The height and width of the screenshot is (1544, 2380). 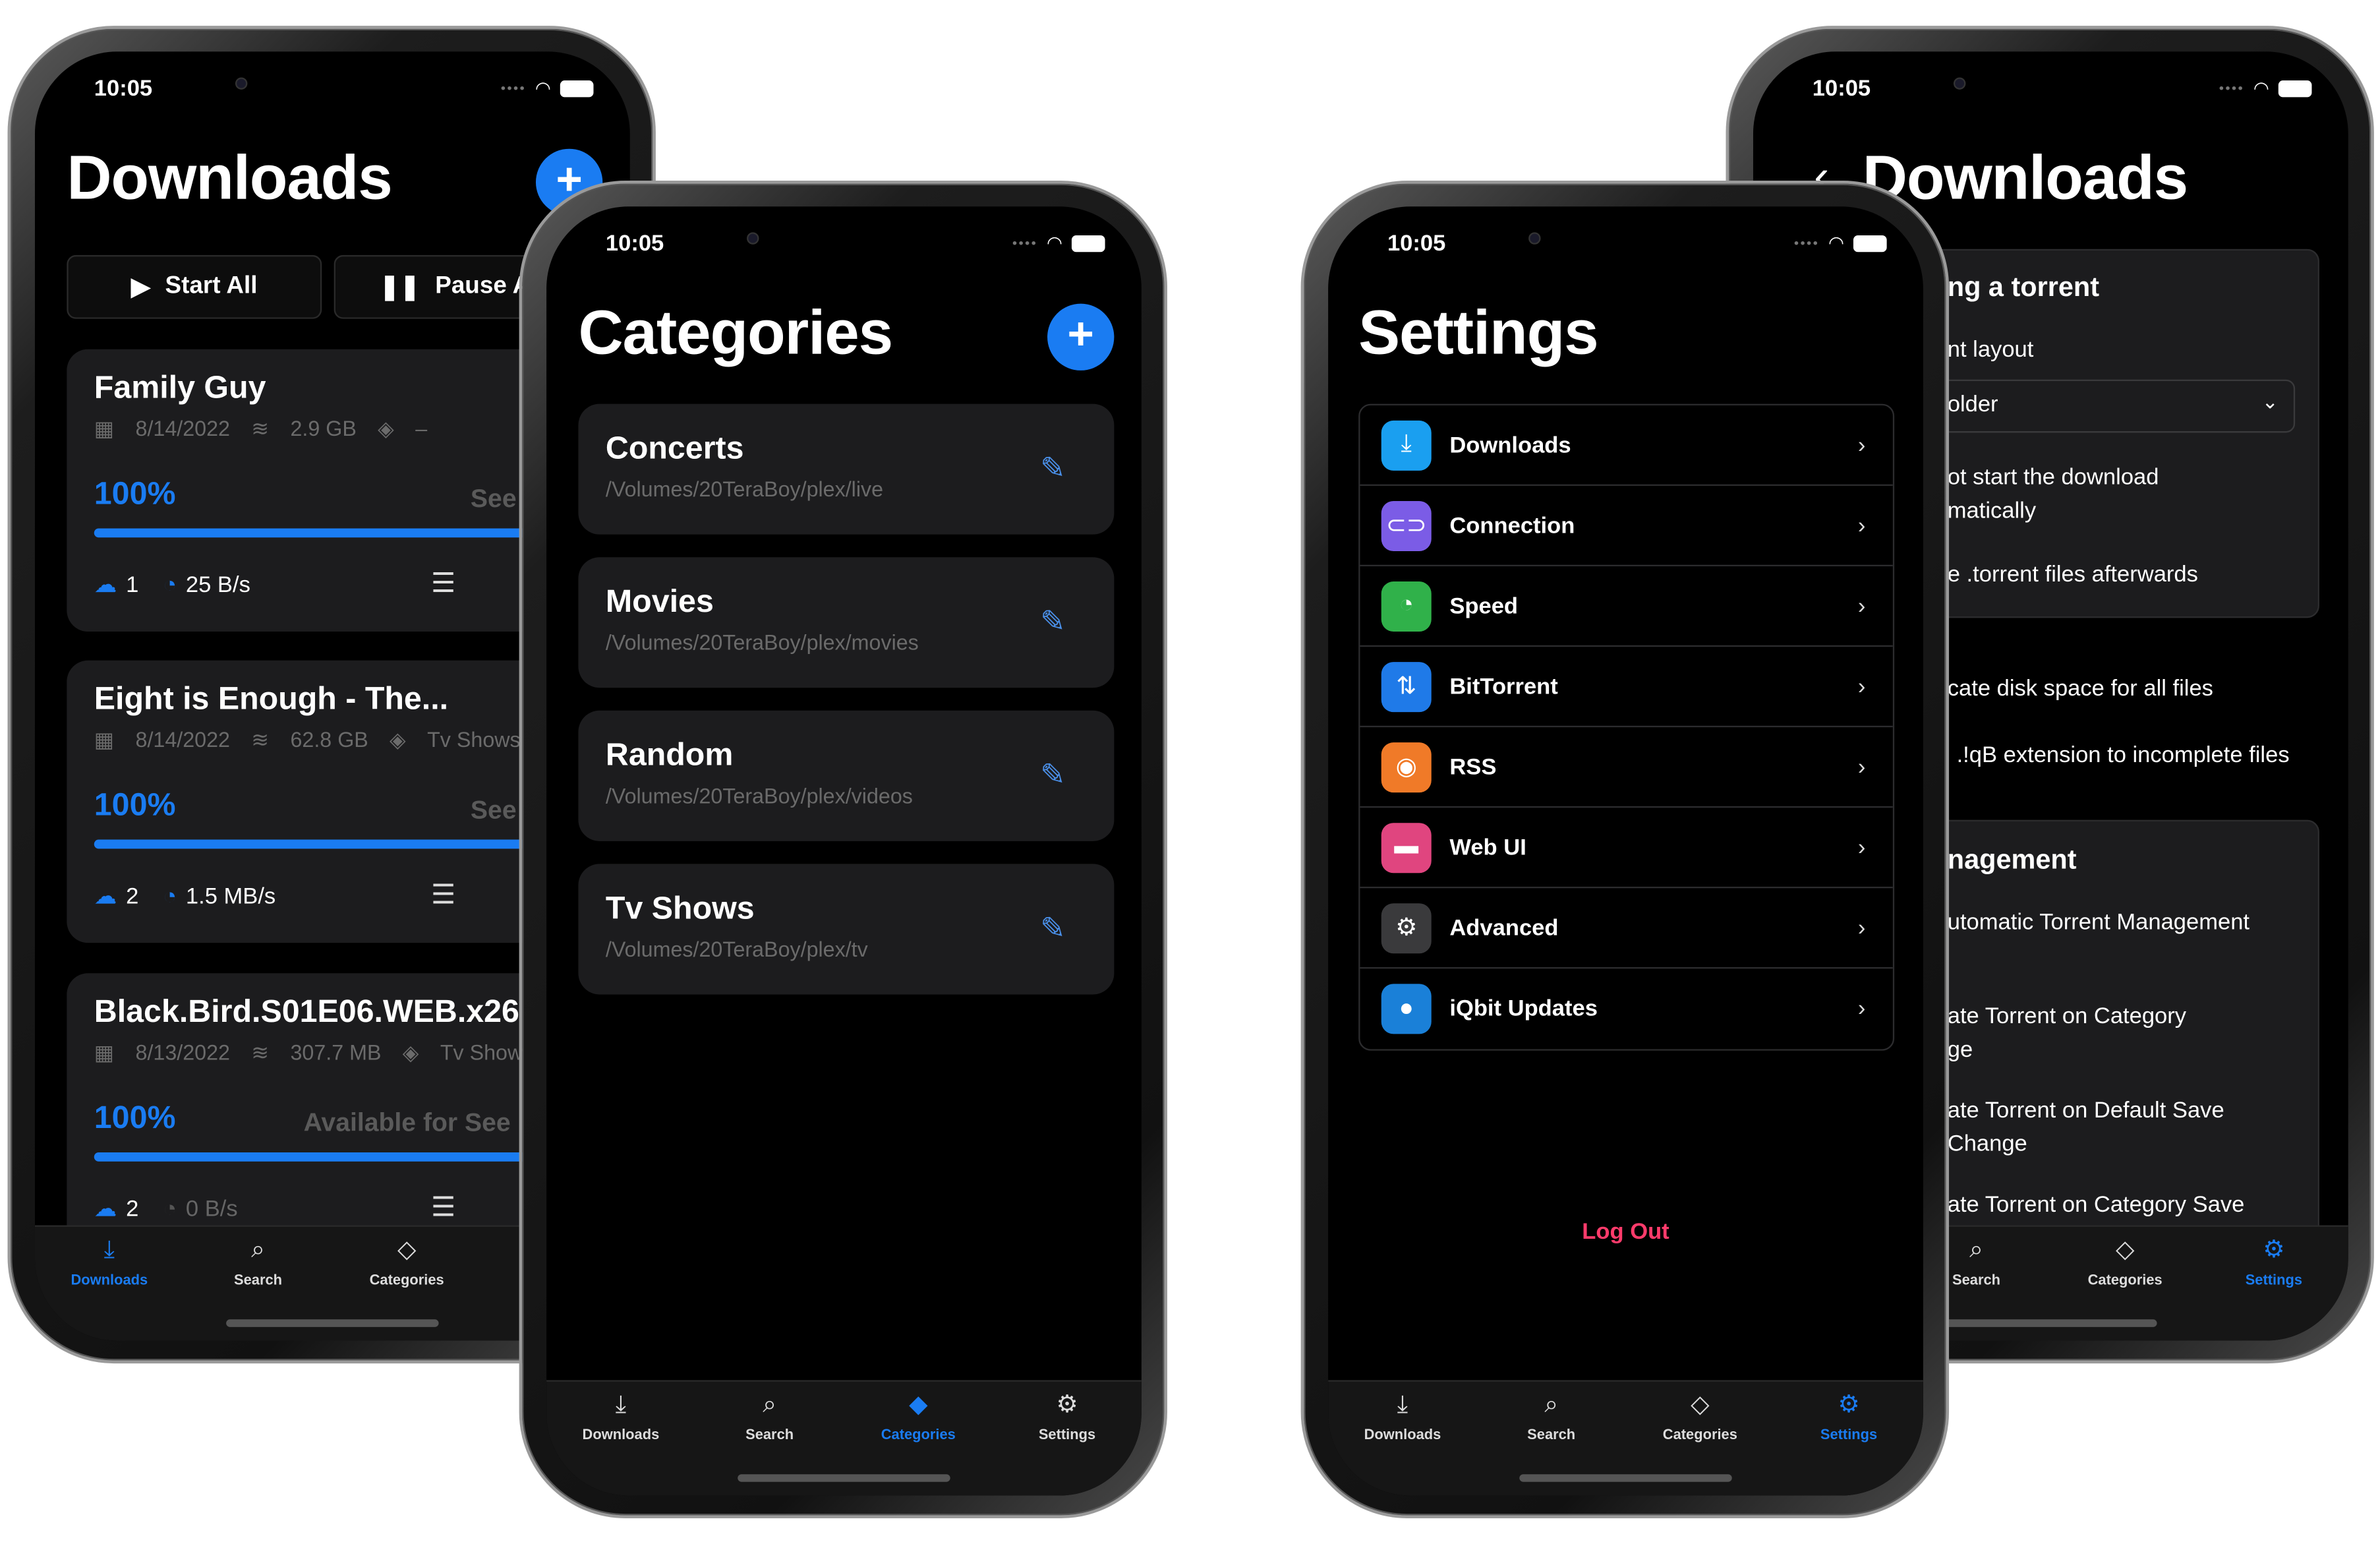 What do you see at coordinates (744, 489) in the screenshot?
I see `category-path: /Volumes/20TeraBoy/plex/live` at bounding box center [744, 489].